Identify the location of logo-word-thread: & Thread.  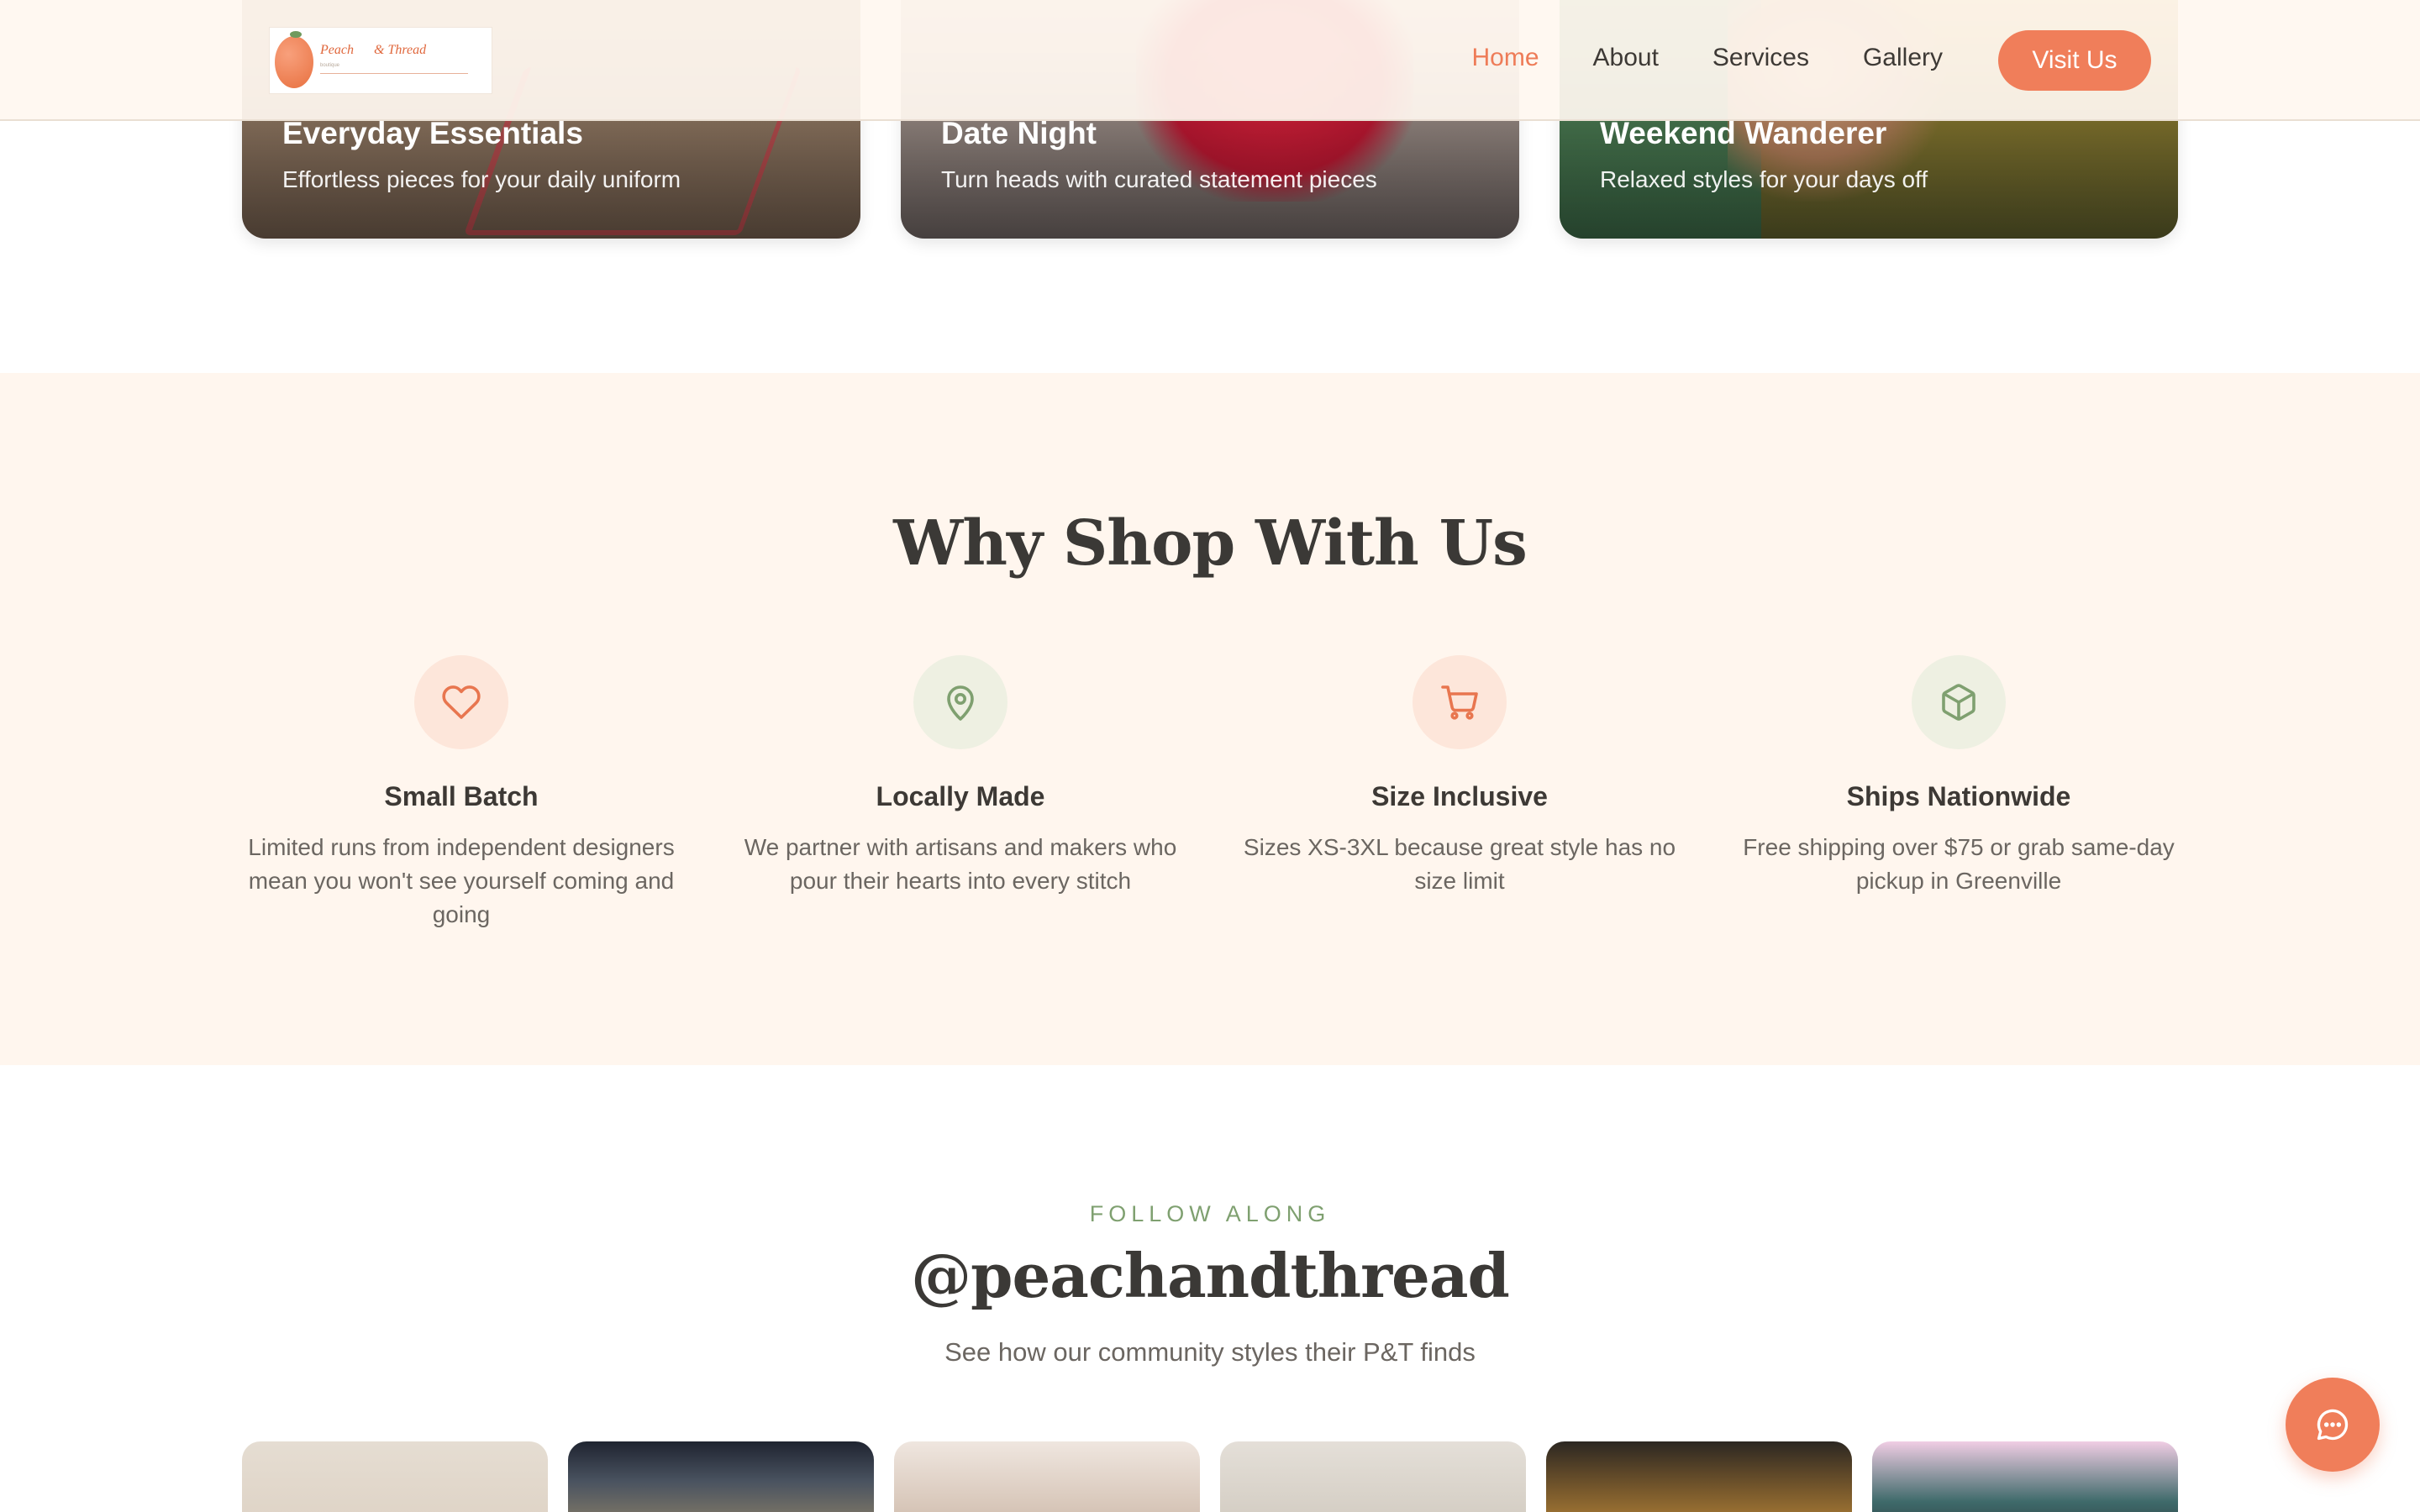
(400, 50).